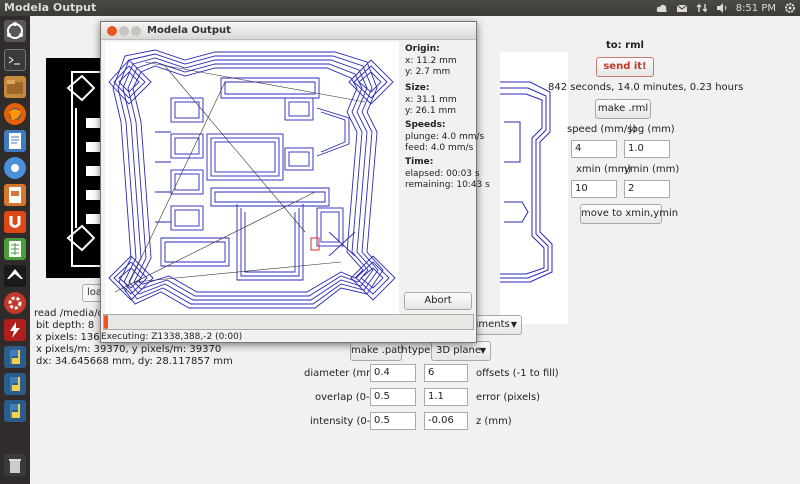 This screenshot has height=484, width=800. Describe the element at coordinates (134, 361) in the screenshot. I see `dx-dy-info: dx: 34.645668 mm, dy: 28.117857 mm` at that location.